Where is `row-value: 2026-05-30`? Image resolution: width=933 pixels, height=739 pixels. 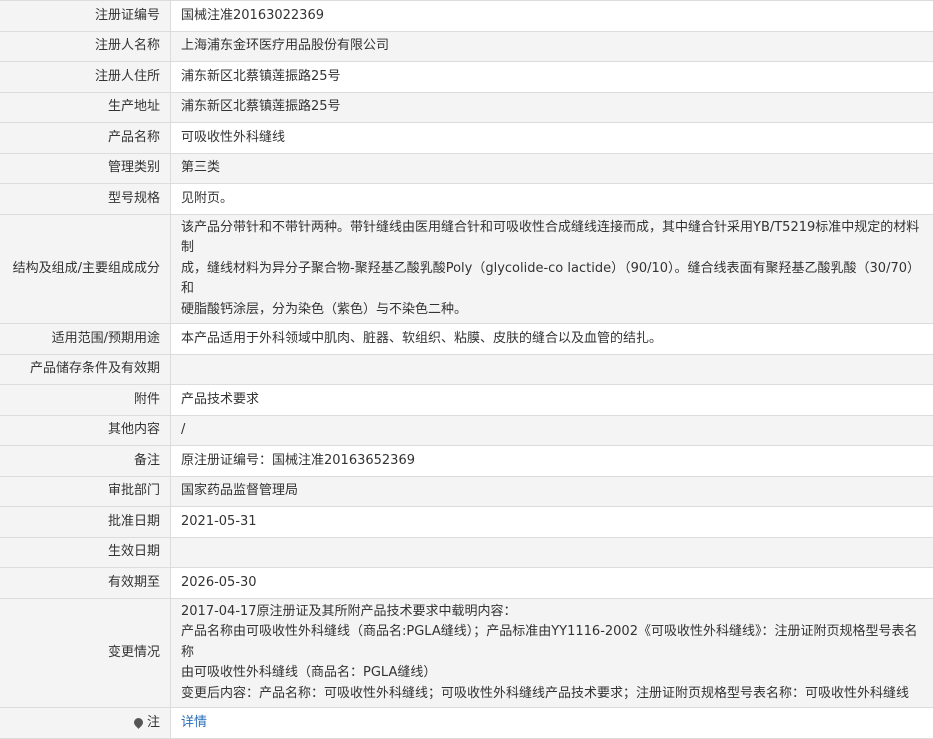
row-value: 2026-05-30 is located at coordinates (552, 583).